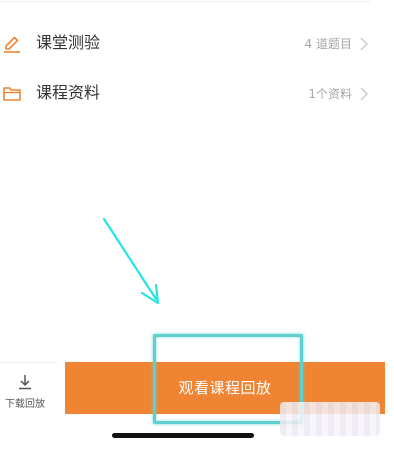 The image size is (394, 464). Describe the element at coordinates (183, 435) in the screenshot. I see `home-indicator` at that location.